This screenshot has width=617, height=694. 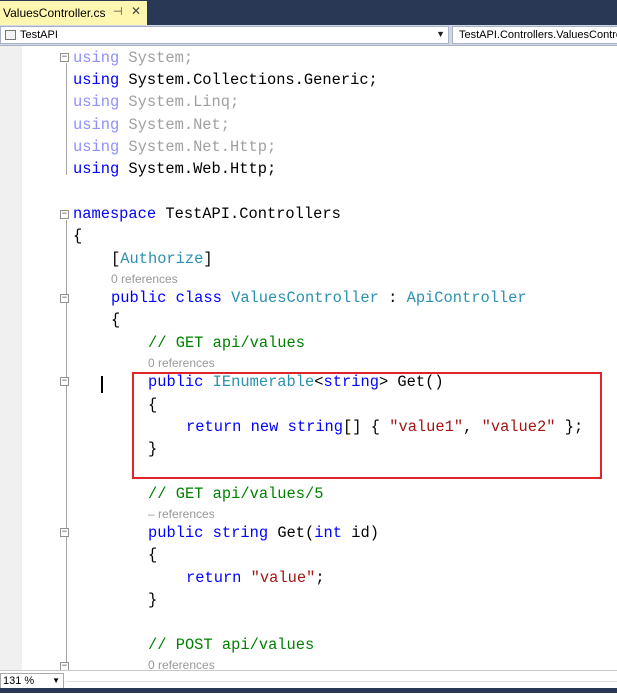 What do you see at coordinates (116, 320) in the screenshot?
I see `code-line-class-open: {` at bounding box center [116, 320].